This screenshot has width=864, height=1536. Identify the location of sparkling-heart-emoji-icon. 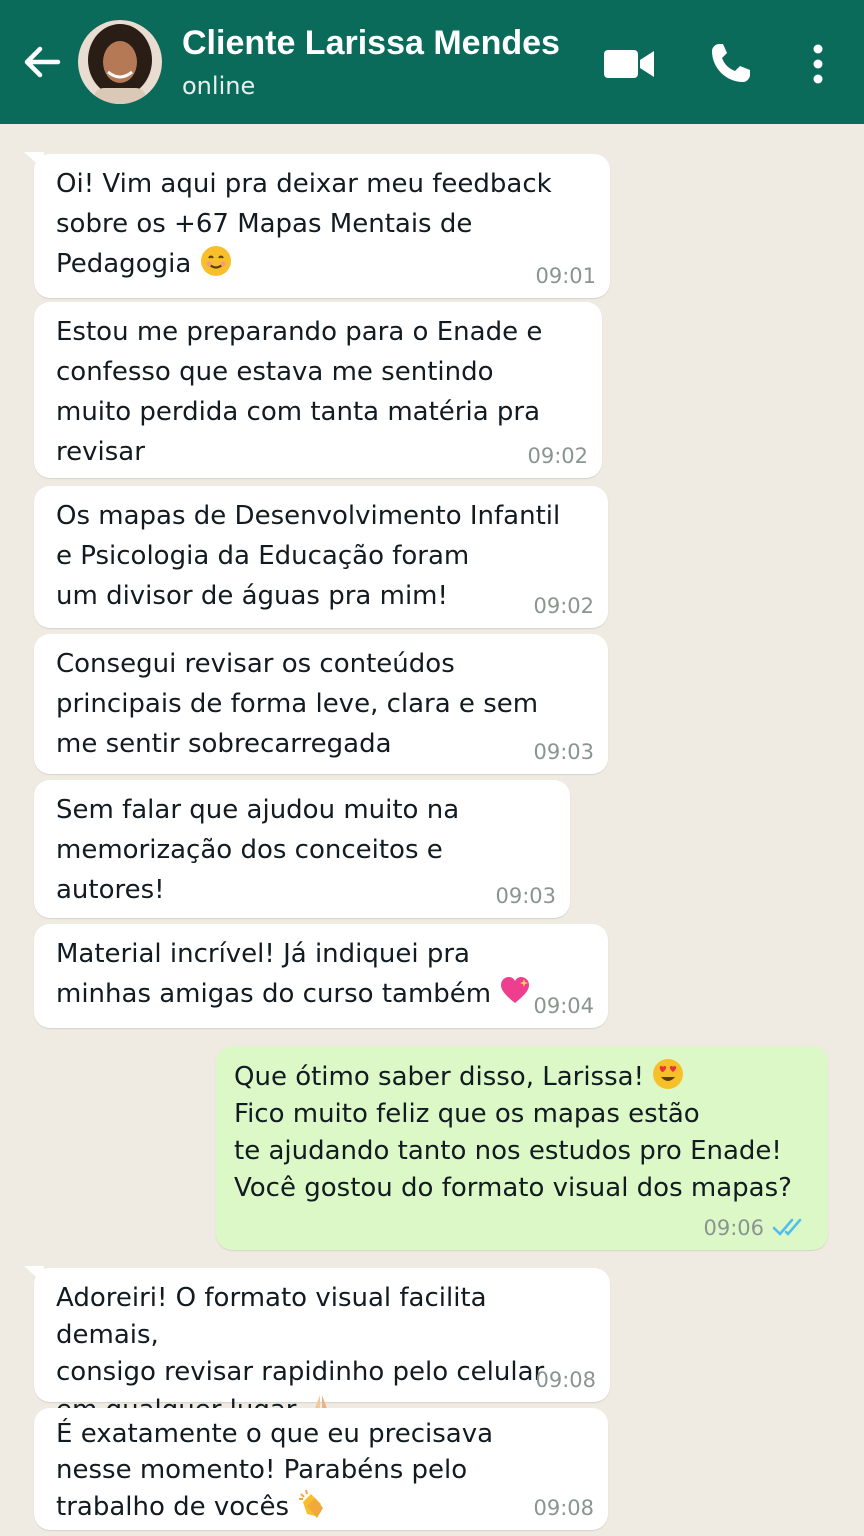
(515, 990).